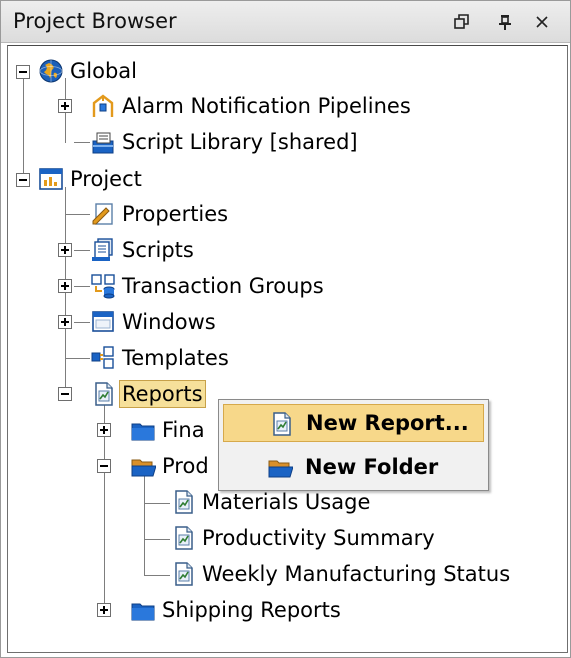 This screenshot has width=571, height=658. I want to click on tree-label: Project, so click(106, 179).